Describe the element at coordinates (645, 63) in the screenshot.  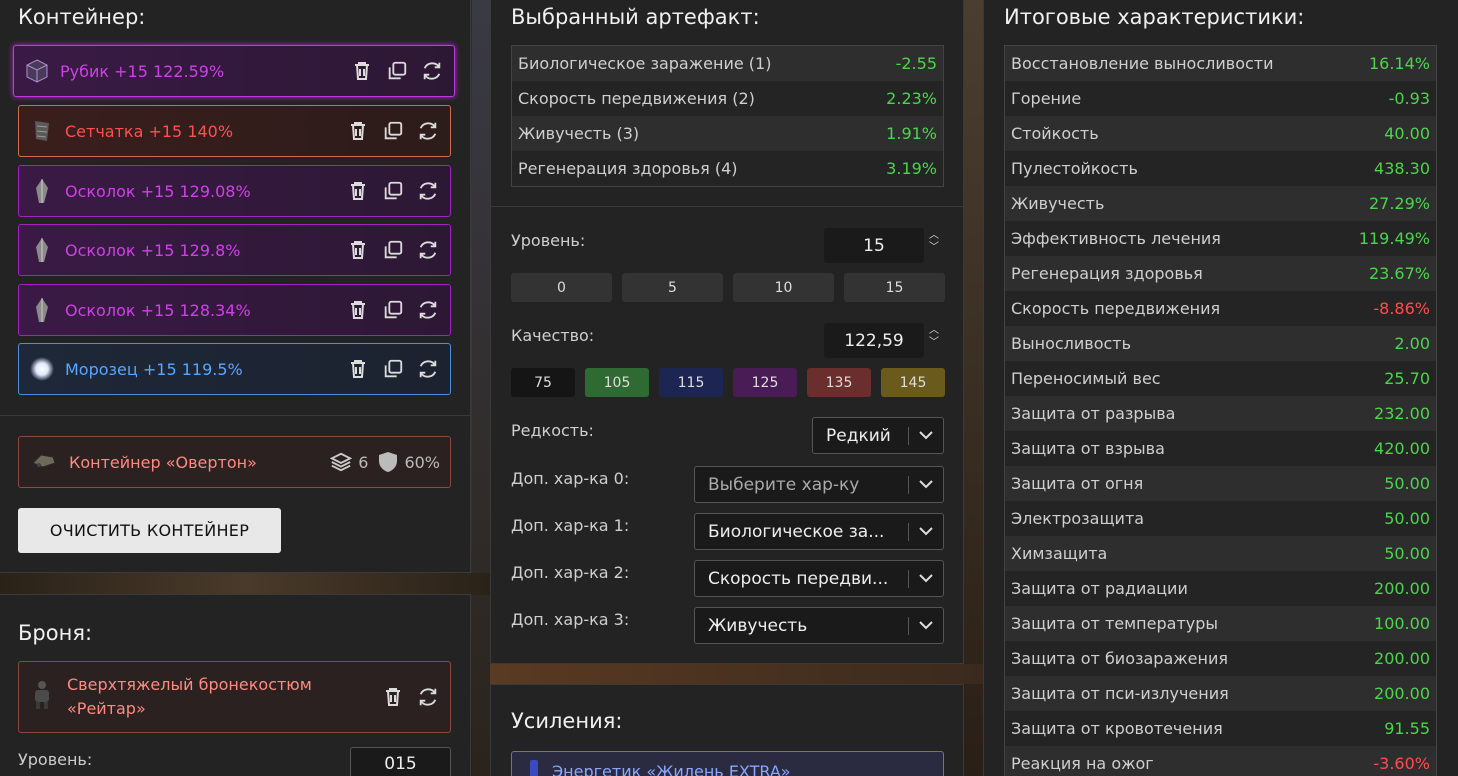
I see `stat-name: Биологическое заражение (1)` at that location.